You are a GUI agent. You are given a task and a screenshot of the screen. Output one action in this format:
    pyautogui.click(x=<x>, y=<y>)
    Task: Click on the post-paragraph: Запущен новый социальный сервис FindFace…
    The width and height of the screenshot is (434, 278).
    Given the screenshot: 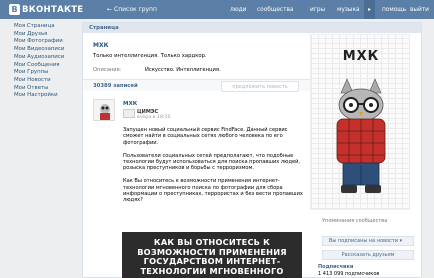 What is the action you would take?
    pyautogui.click(x=205, y=136)
    